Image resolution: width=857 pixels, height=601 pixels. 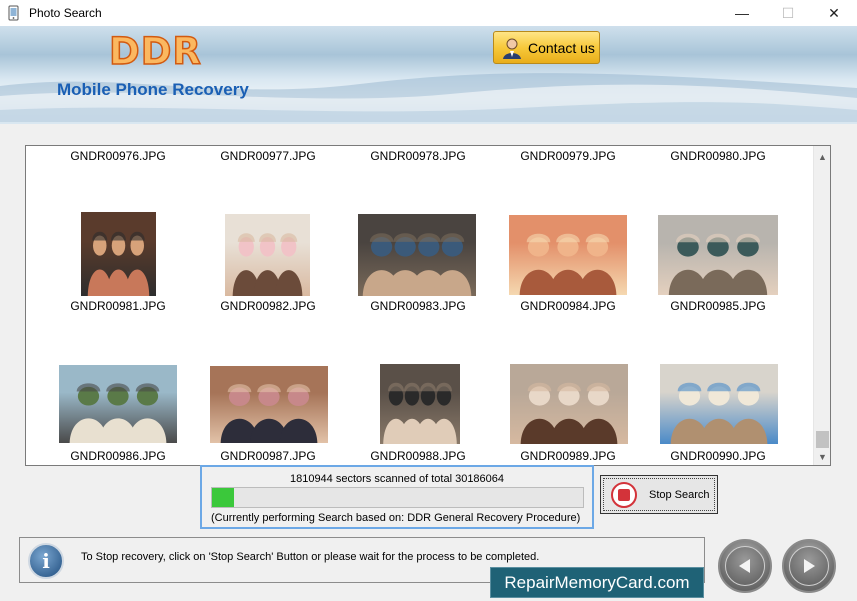 What do you see at coordinates (65, 13) in the screenshot?
I see `window-title: Photo Search` at bounding box center [65, 13].